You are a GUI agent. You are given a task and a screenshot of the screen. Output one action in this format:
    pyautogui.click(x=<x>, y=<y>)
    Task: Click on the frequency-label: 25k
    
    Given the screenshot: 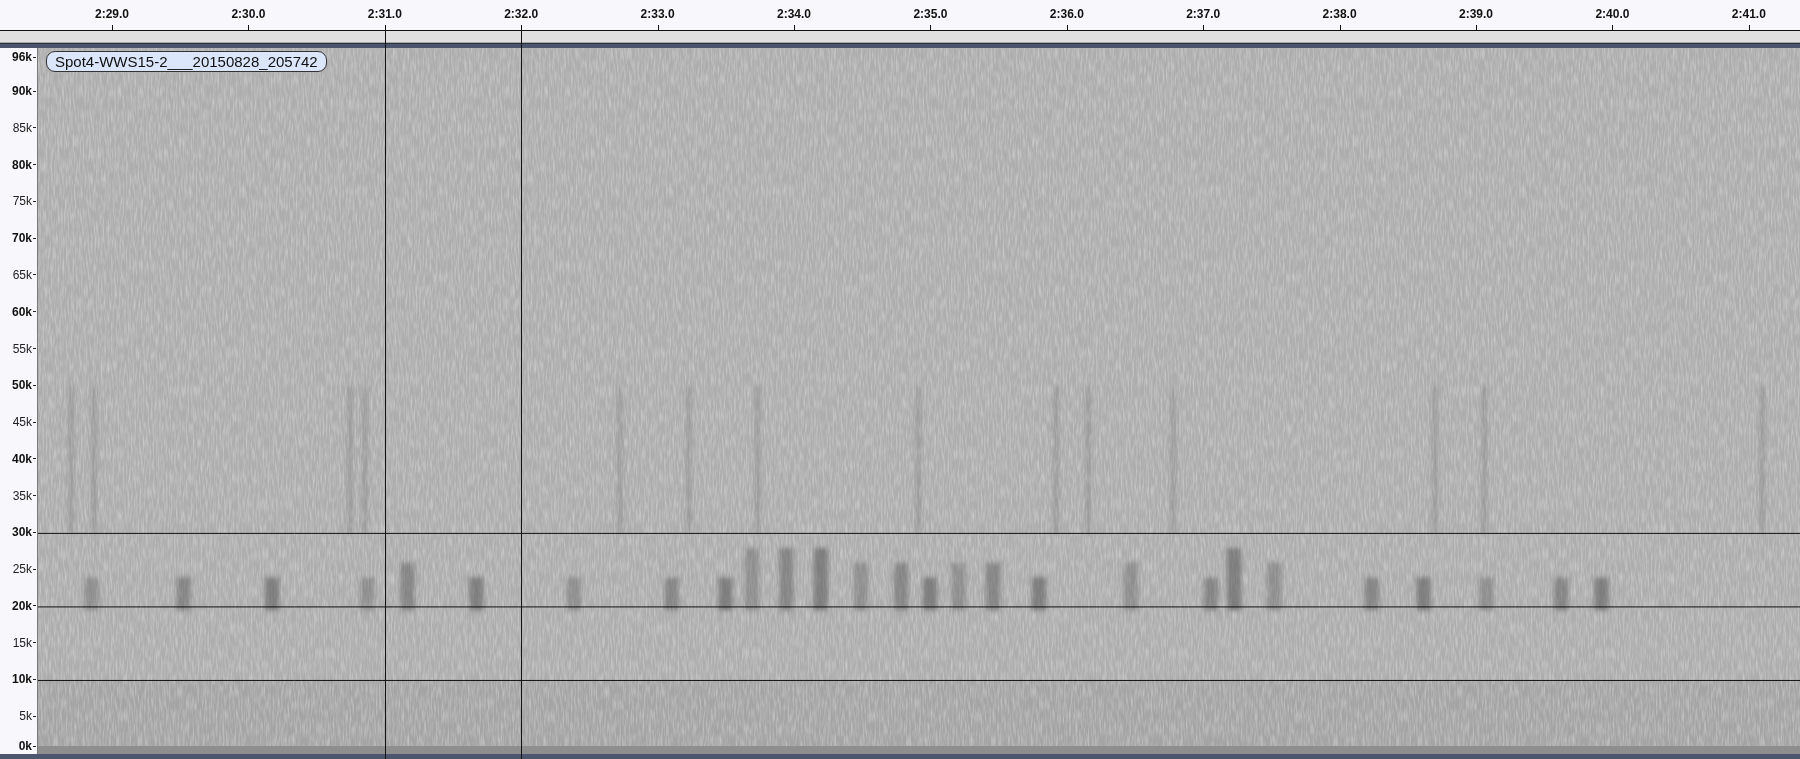 What is the action you would take?
    pyautogui.click(x=22, y=569)
    